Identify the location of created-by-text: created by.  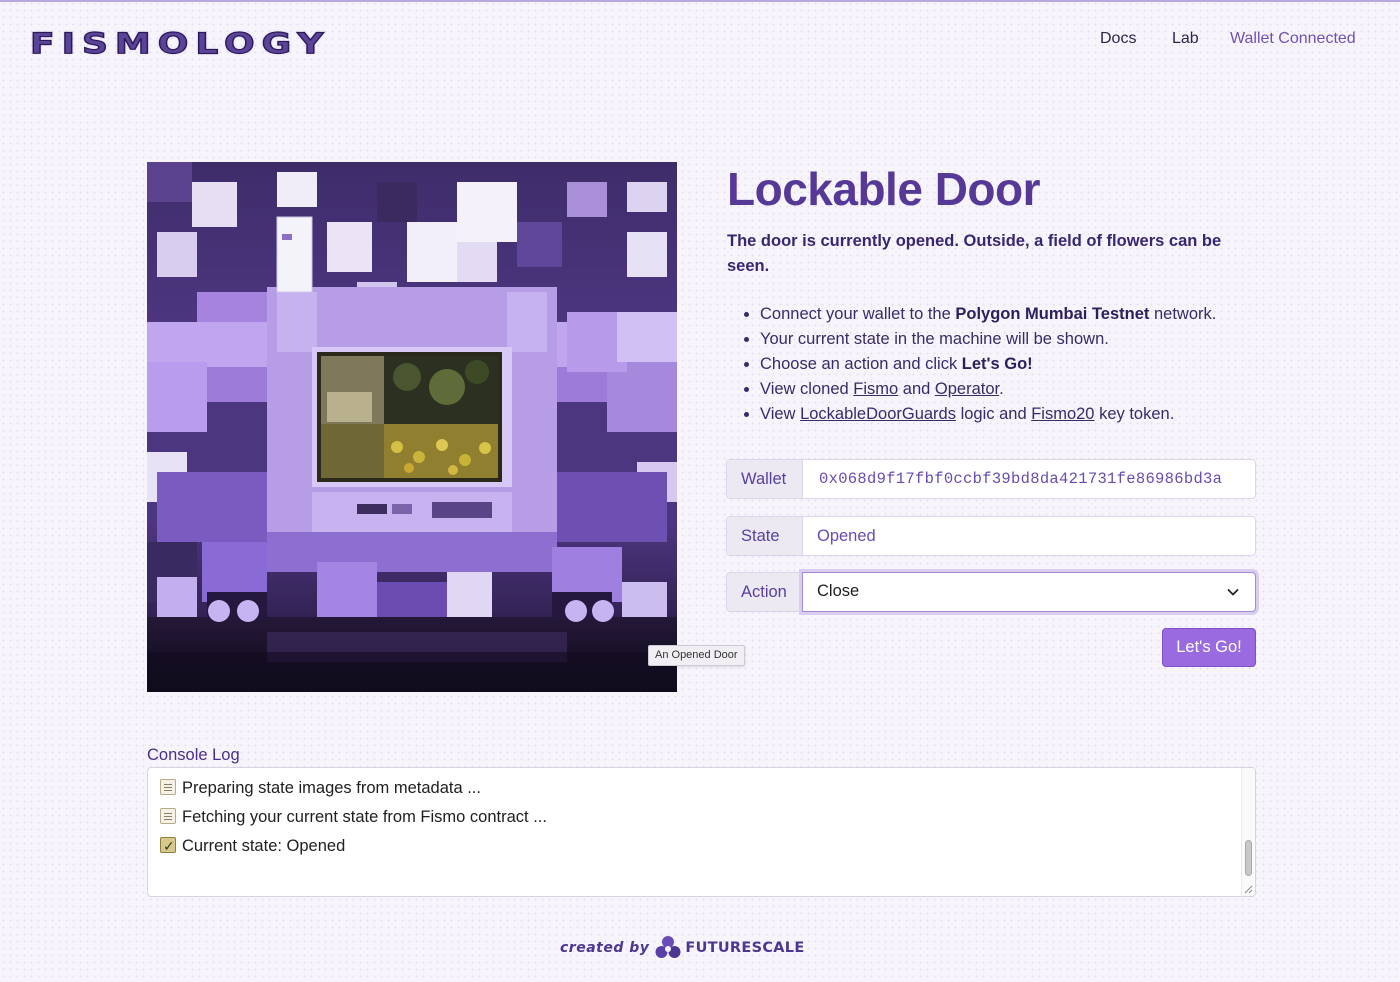
(605, 948).